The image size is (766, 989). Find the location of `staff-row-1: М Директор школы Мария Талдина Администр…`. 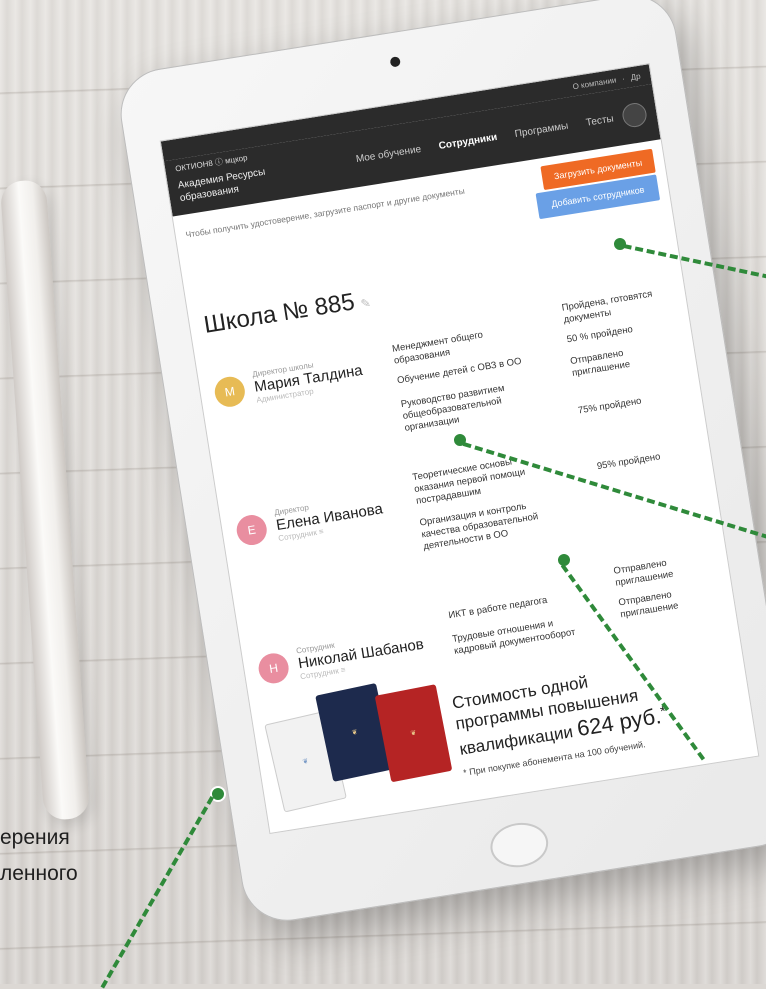

staff-row-1: М Директор школы Мария Талдина Администр… is located at coordinates (288, 382).